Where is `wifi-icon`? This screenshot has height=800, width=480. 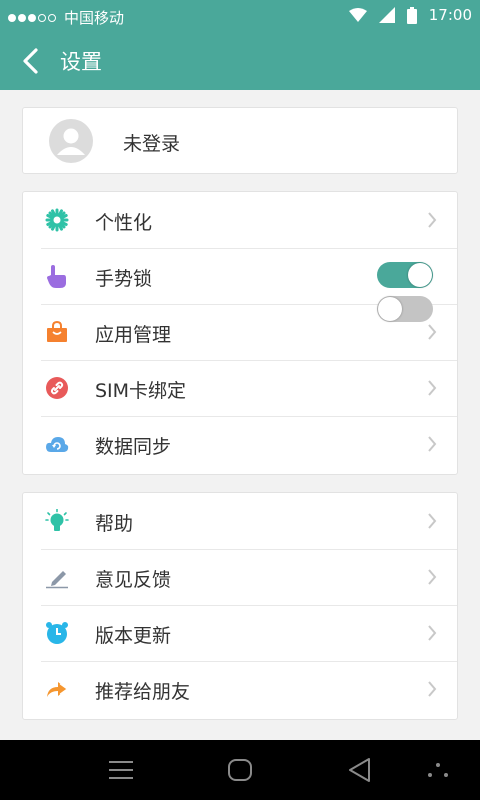
wifi-icon is located at coordinates (357, 15).